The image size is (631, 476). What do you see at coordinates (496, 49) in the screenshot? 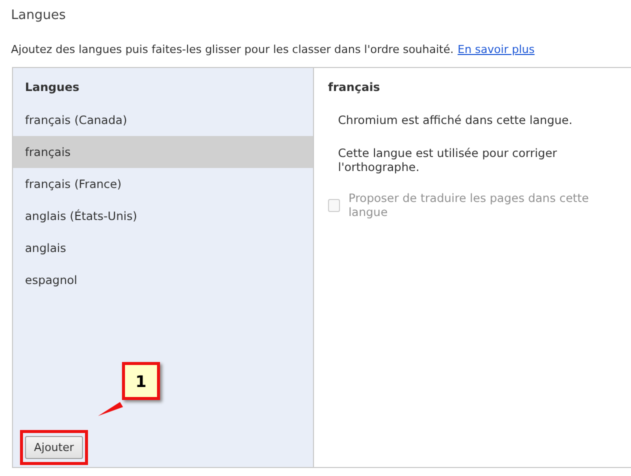
I see `learn-more-link: En savoir plus` at bounding box center [496, 49].